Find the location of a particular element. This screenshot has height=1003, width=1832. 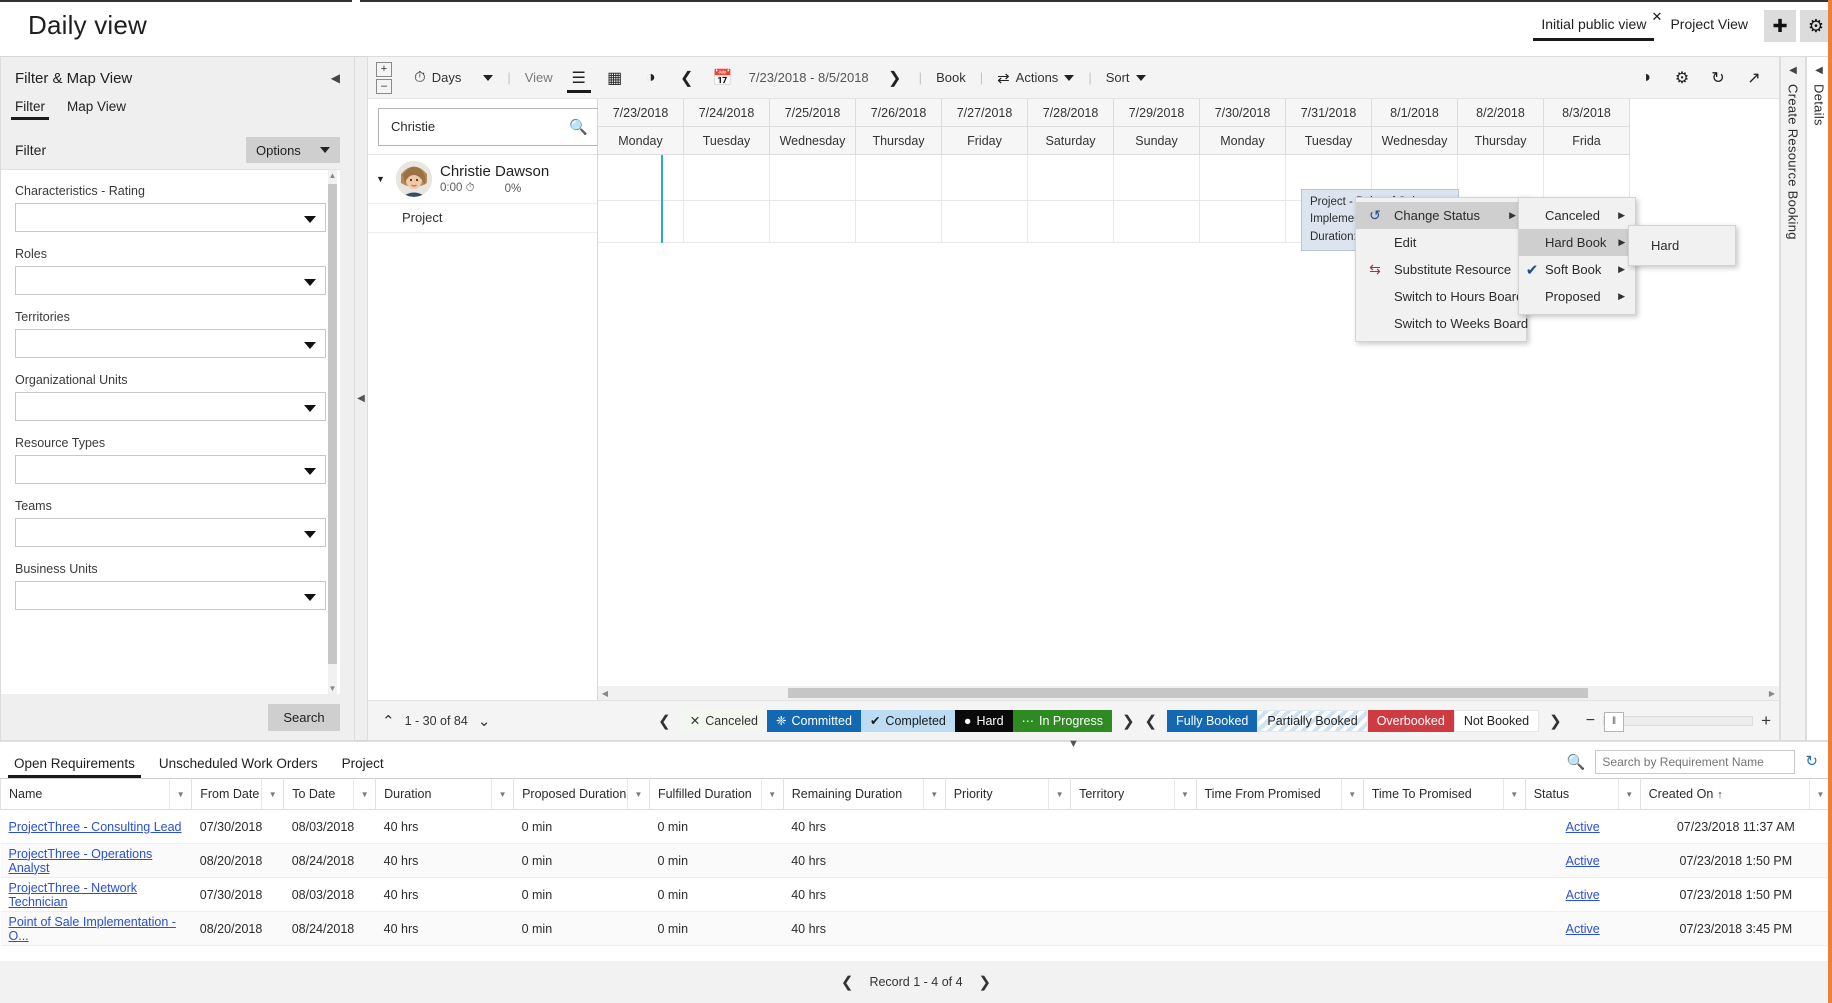

gear-icon: ⚙ is located at coordinates (1682, 78).